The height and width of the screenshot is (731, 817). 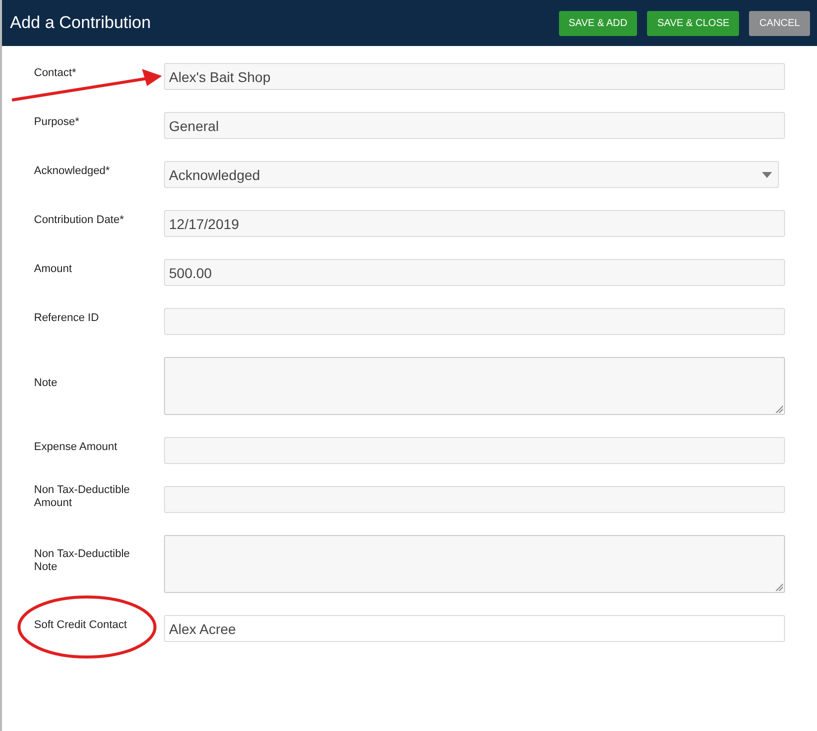 What do you see at coordinates (72, 171) in the screenshot?
I see `field-label: Acknowledged*` at bounding box center [72, 171].